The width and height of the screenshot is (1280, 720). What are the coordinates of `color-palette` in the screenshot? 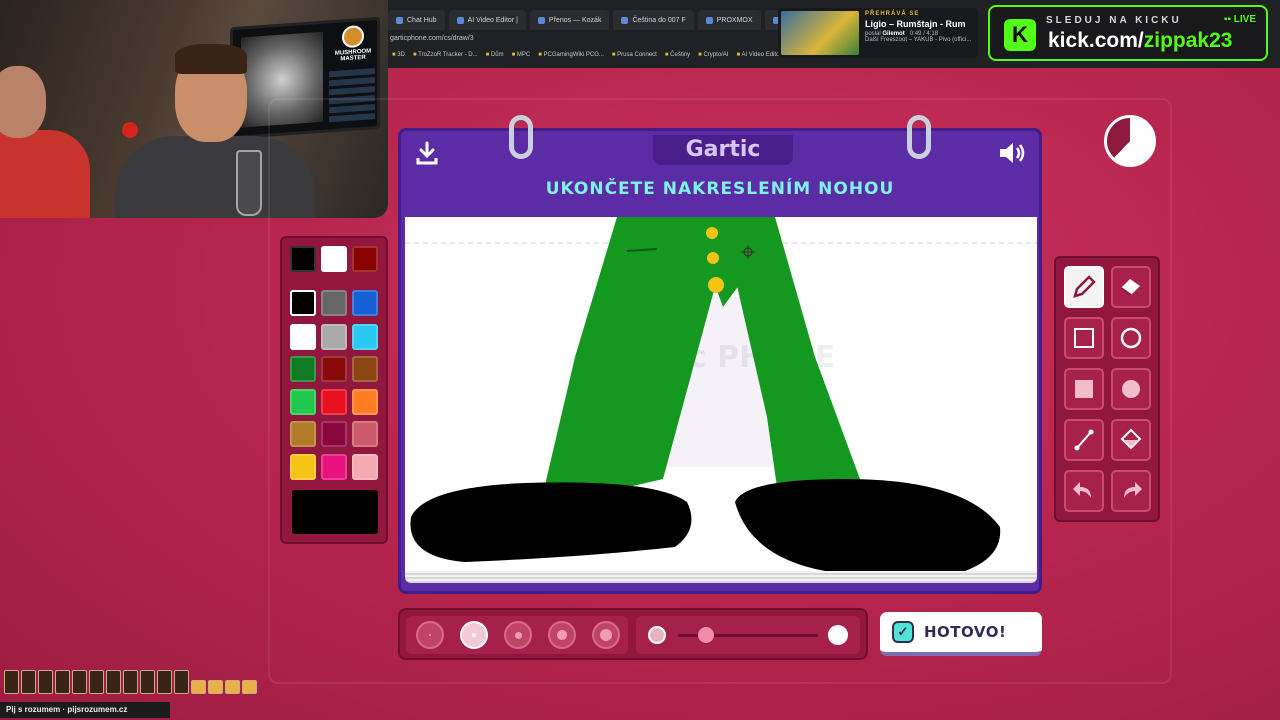 It's located at (334, 390).